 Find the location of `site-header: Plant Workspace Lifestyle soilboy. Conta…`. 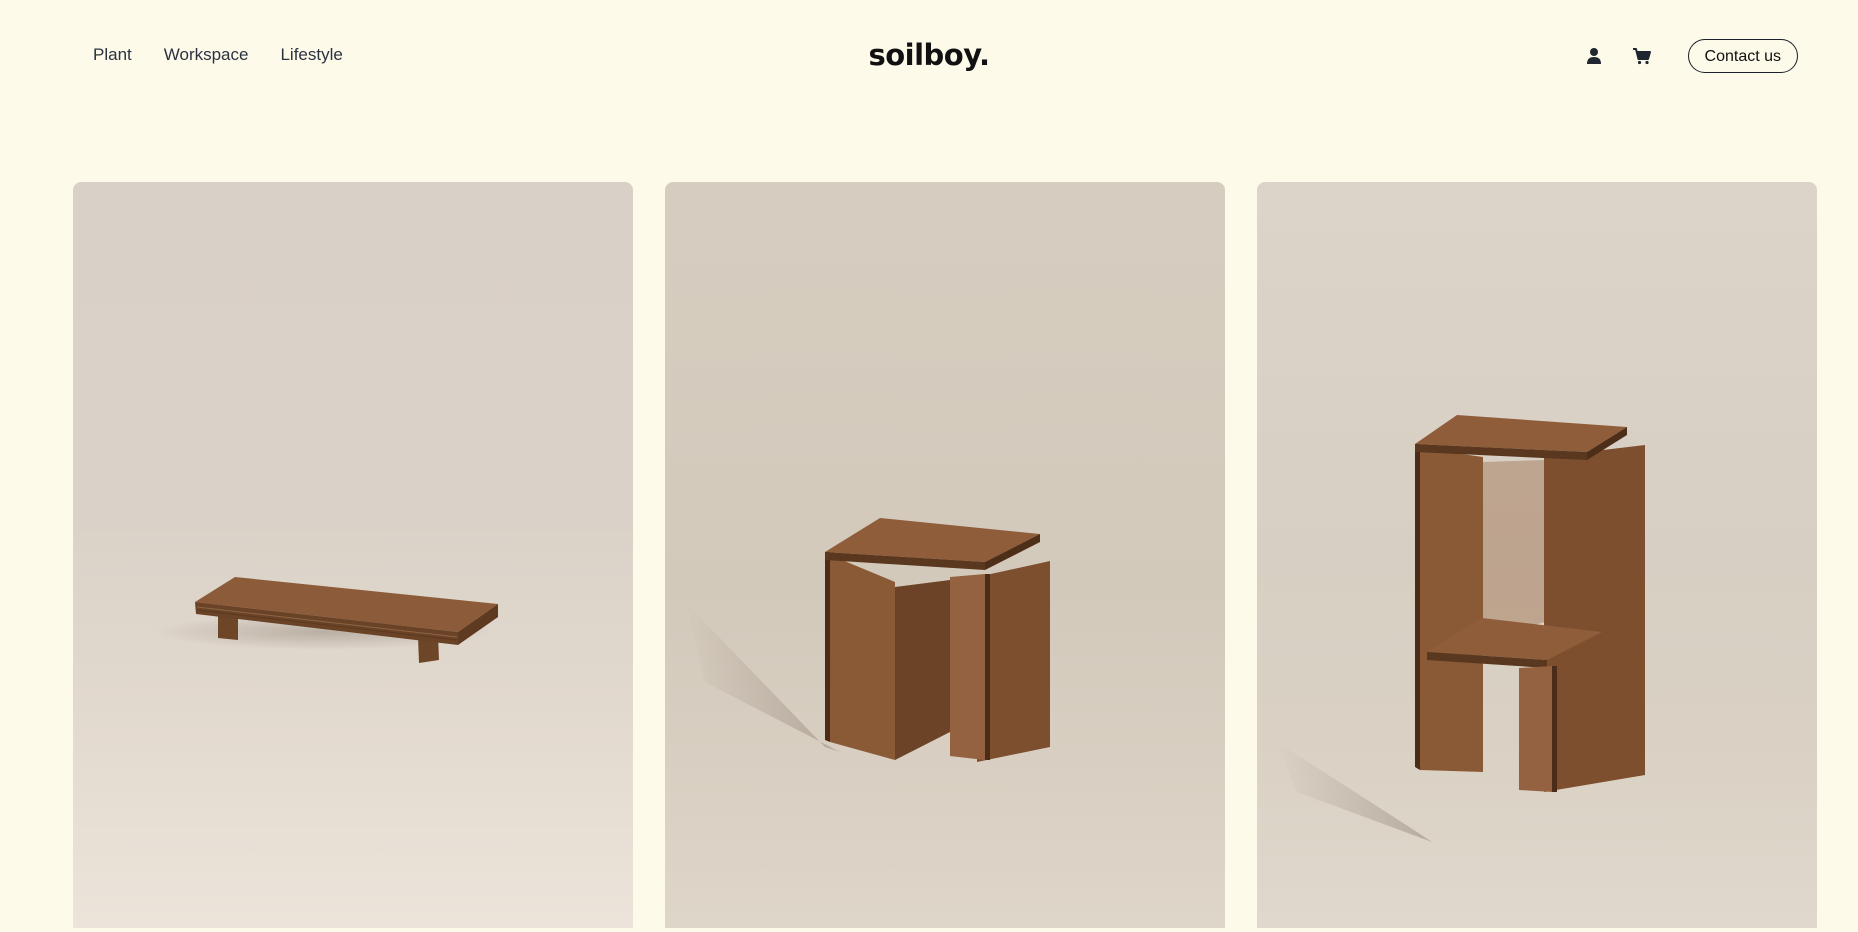

site-header: Plant Workspace Lifestyle soilboy. Conta… is located at coordinates (929, 57).